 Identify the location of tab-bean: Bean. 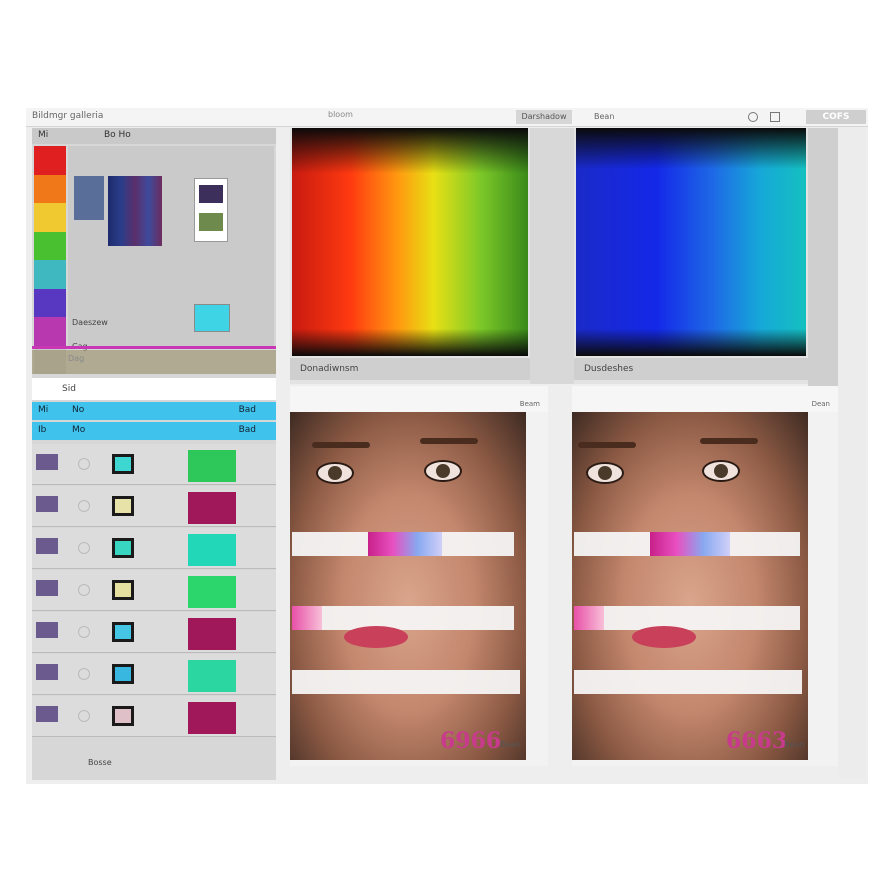
(604, 117).